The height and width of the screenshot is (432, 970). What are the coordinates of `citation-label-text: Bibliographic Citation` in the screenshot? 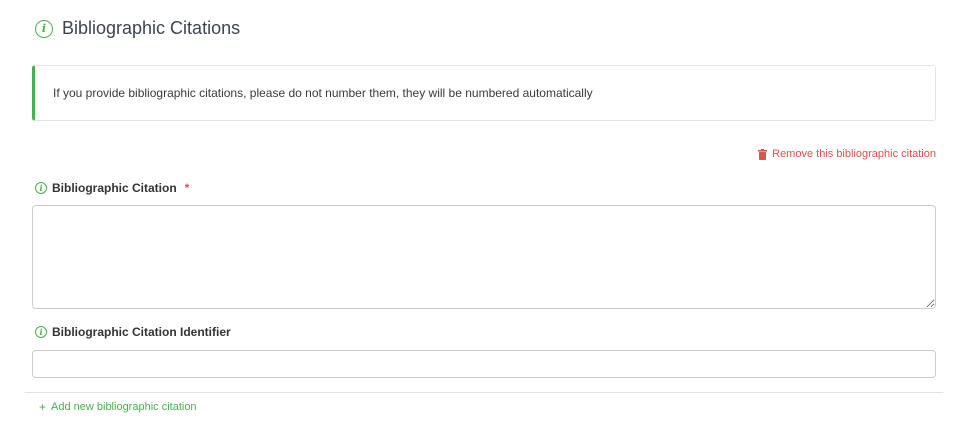 It's located at (114, 188).